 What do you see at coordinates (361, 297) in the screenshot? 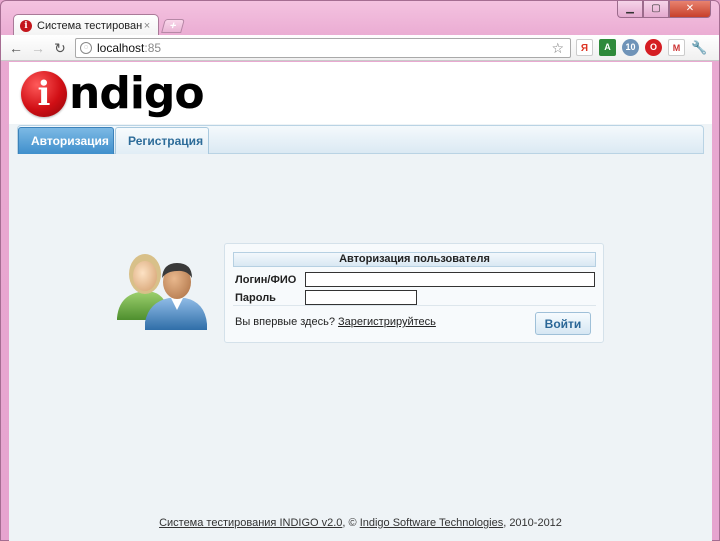
I see `password-input` at bounding box center [361, 297].